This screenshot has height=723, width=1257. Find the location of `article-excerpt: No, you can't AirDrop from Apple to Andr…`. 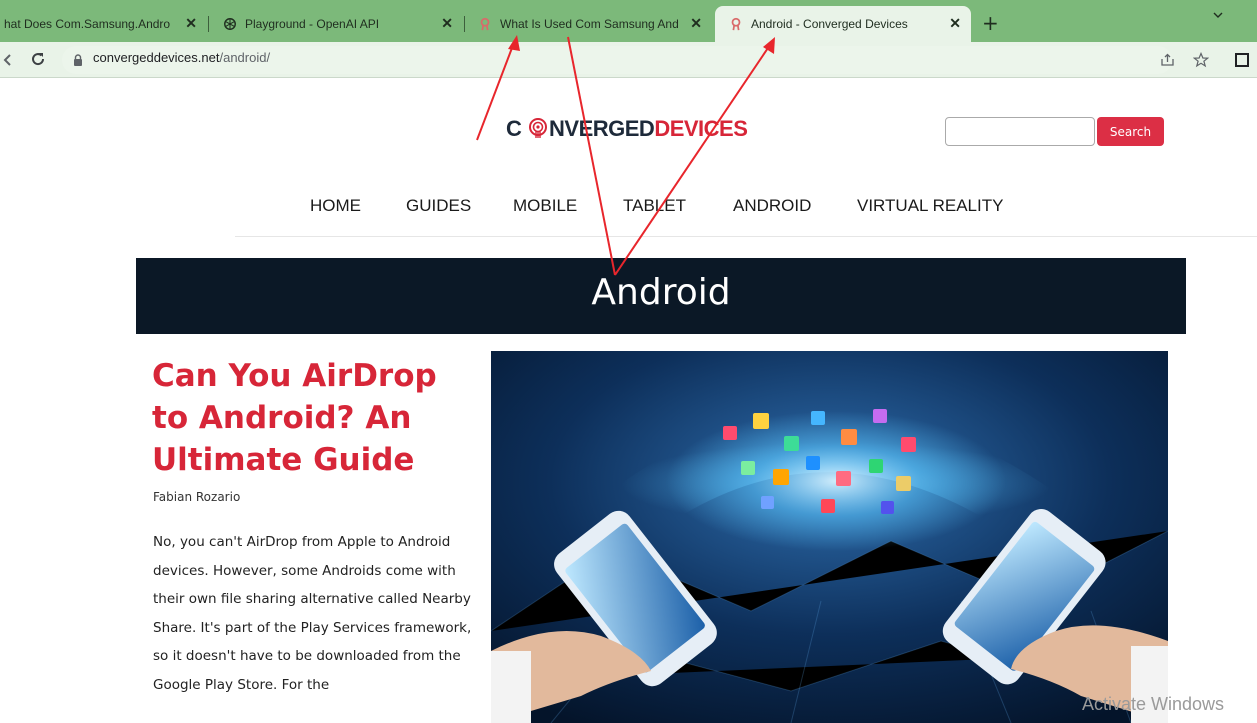

article-excerpt: No, you can't AirDrop from Apple to Andr… is located at coordinates (312, 613).